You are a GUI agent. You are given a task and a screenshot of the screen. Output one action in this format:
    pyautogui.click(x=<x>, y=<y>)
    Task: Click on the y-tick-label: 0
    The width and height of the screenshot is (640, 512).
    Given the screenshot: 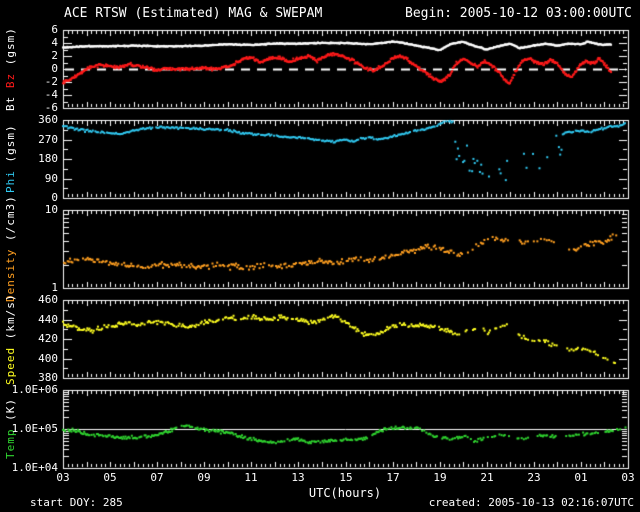 What is the action you would take?
    pyautogui.click(x=54, y=68)
    